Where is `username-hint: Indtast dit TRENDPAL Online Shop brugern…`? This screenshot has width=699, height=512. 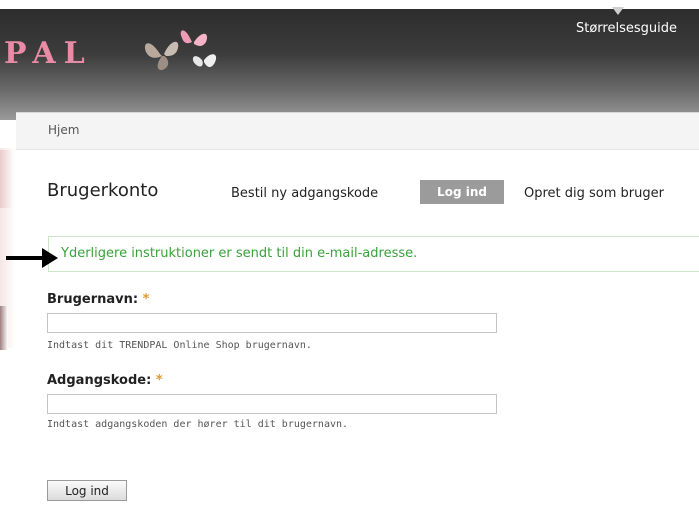
username-hint: Indtast dit TRENDPAL Online Shop brugern… is located at coordinates (179, 345).